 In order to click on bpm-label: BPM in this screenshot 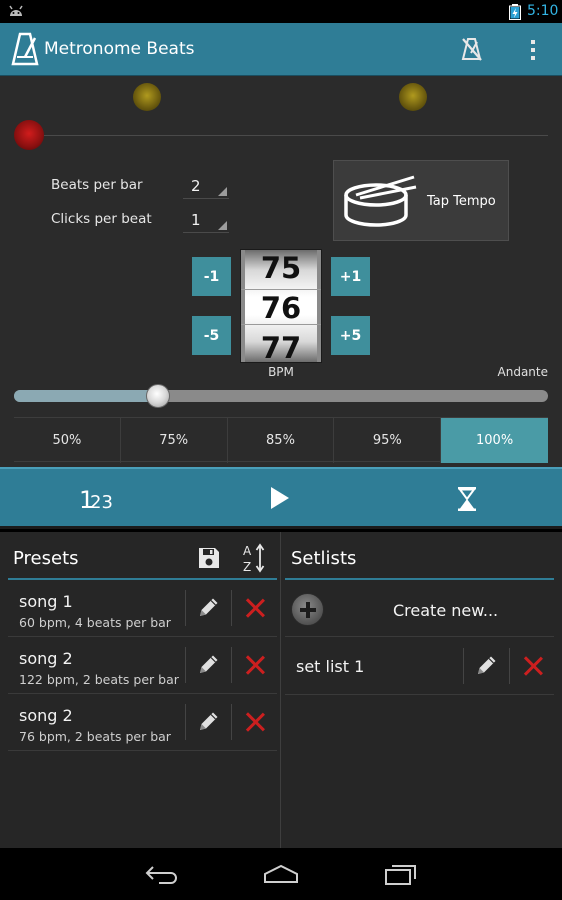, I will do `click(281, 372)`.